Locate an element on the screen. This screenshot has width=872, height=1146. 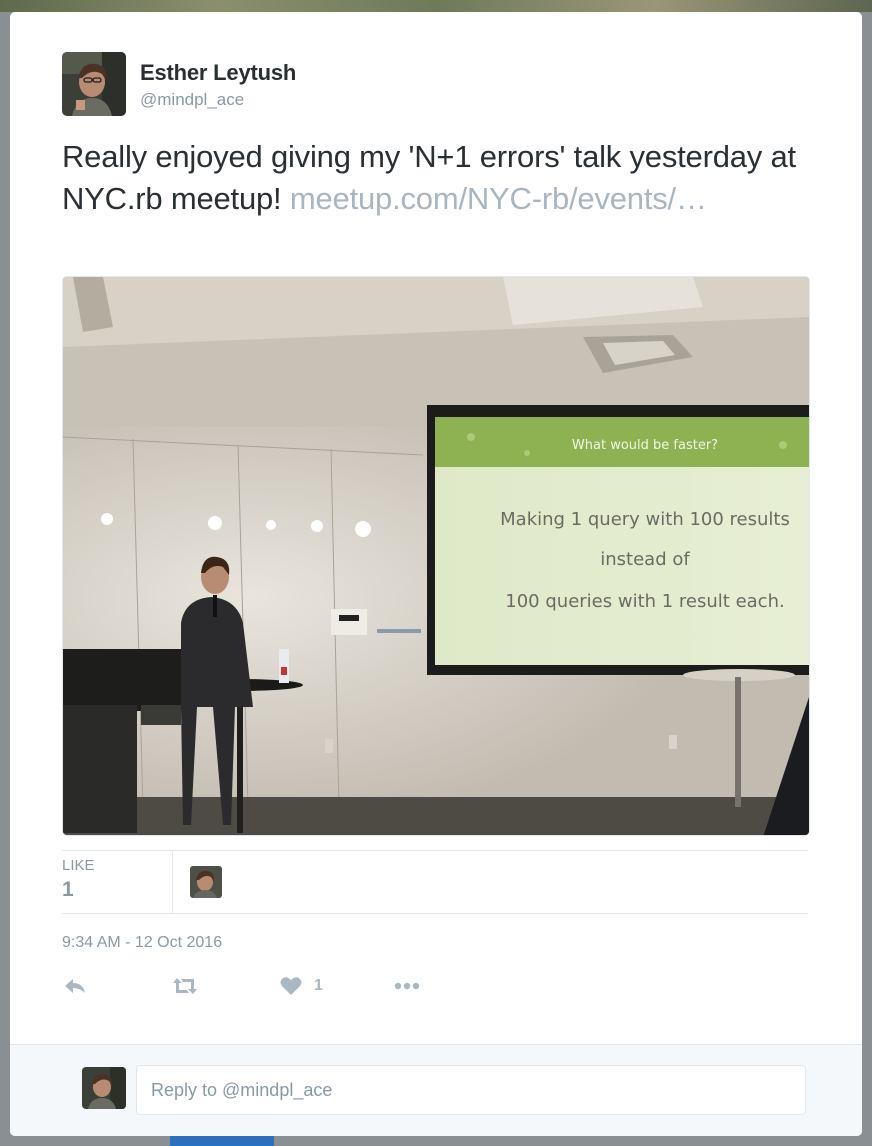
stats-divider is located at coordinates (172, 882).